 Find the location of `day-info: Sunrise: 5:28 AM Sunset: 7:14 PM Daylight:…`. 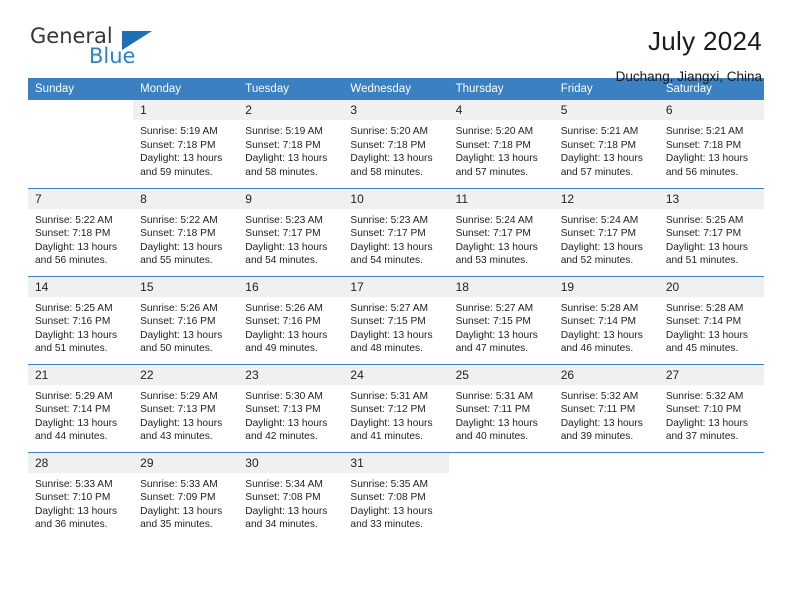

day-info: Sunrise: 5:28 AM Sunset: 7:14 PM Daylight:… is located at coordinates (711, 326).